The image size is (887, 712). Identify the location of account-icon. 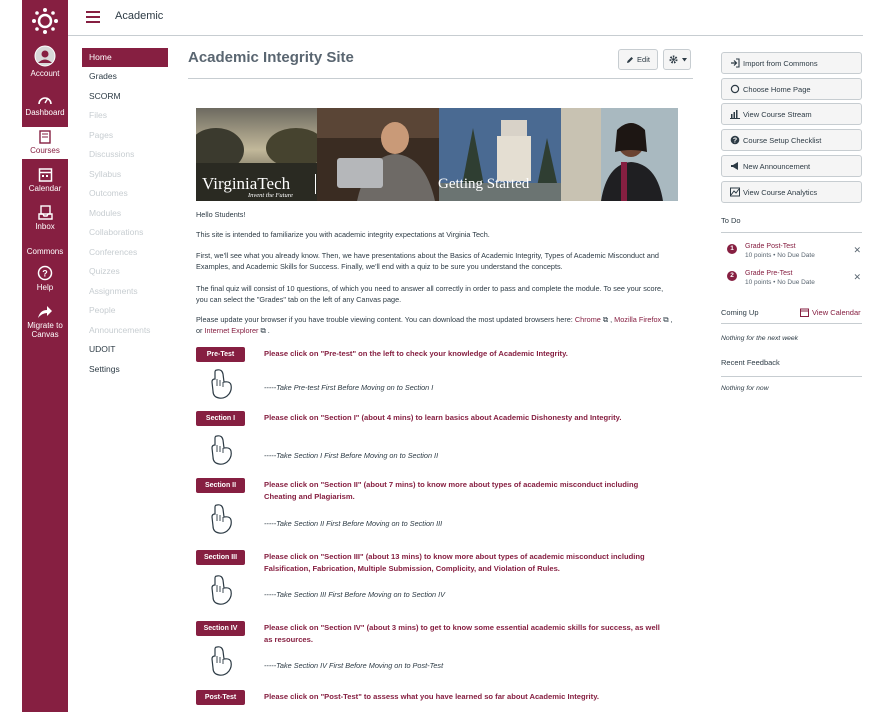
(45, 56).